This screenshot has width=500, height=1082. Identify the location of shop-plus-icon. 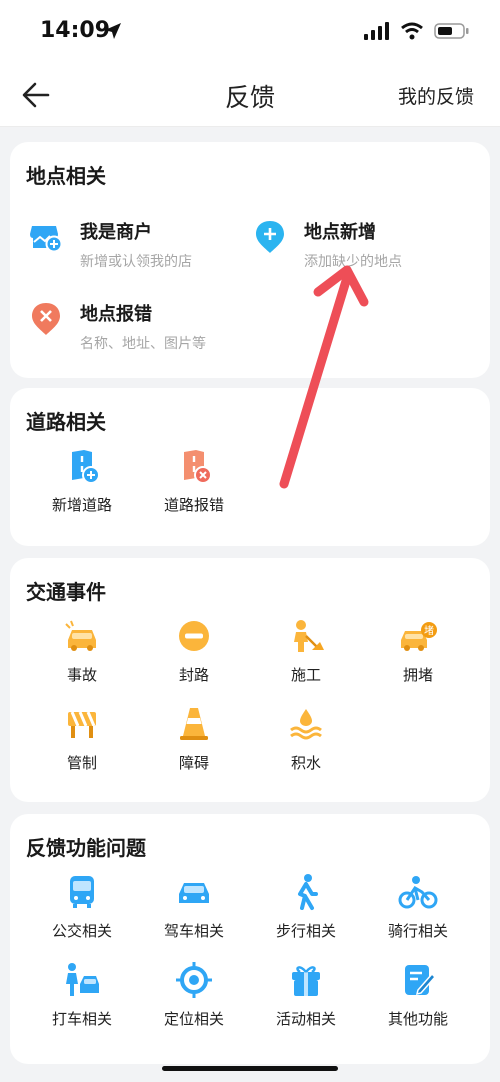
(46, 239).